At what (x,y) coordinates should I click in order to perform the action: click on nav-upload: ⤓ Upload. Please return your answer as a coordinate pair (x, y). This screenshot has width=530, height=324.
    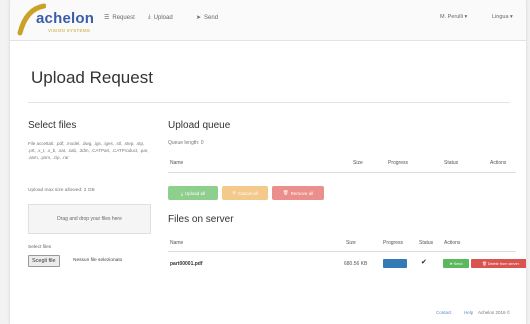
    Looking at the image, I should click on (160, 17).